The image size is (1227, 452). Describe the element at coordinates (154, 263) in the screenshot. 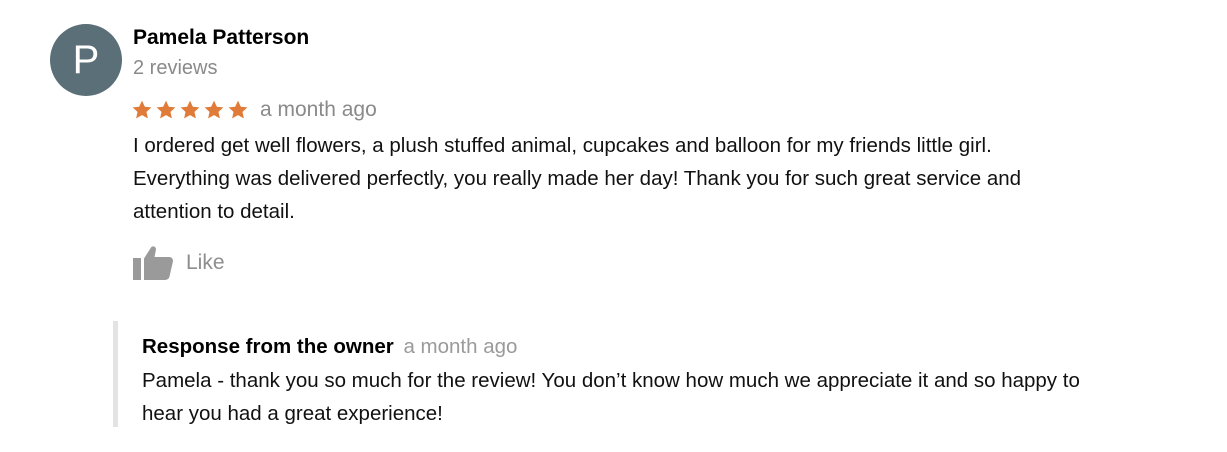

I see `thumbs-up-icon` at that location.